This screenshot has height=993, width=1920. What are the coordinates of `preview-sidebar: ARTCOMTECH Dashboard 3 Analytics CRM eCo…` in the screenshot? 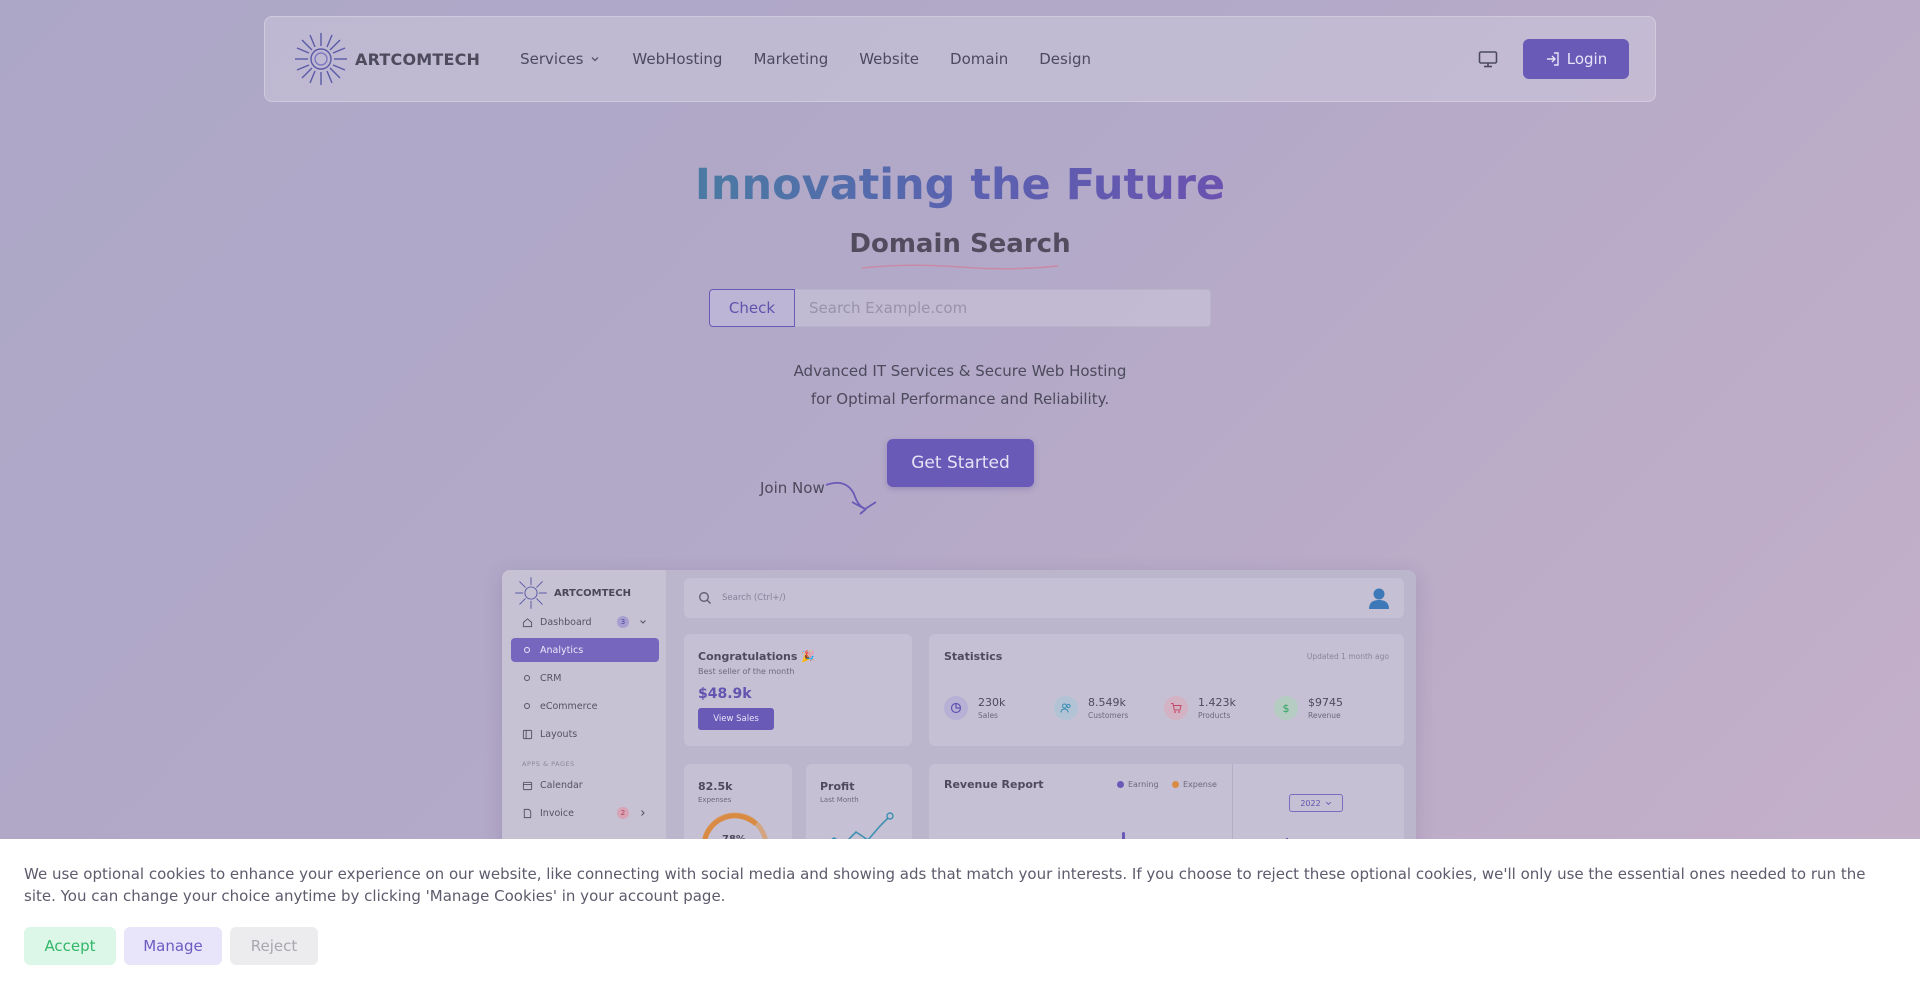 It's located at (584, 720).